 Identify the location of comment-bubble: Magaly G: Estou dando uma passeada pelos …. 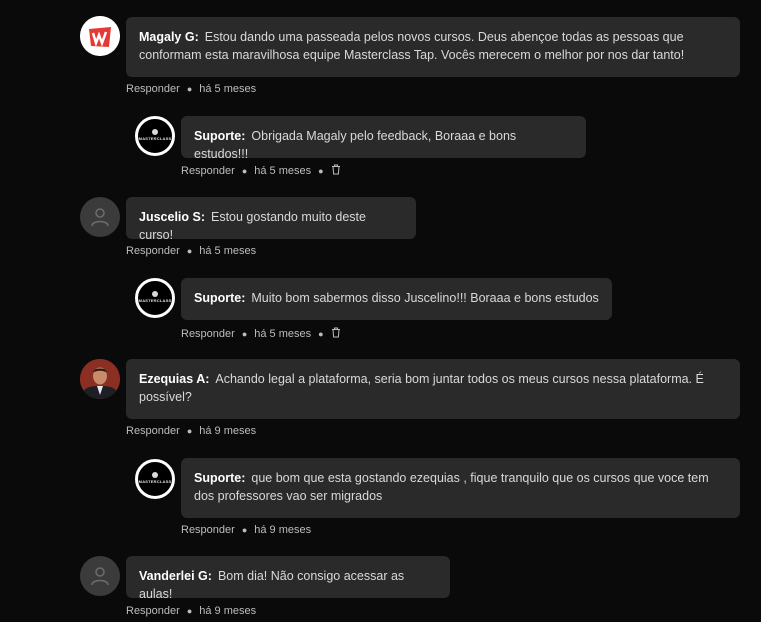
(433, 47).